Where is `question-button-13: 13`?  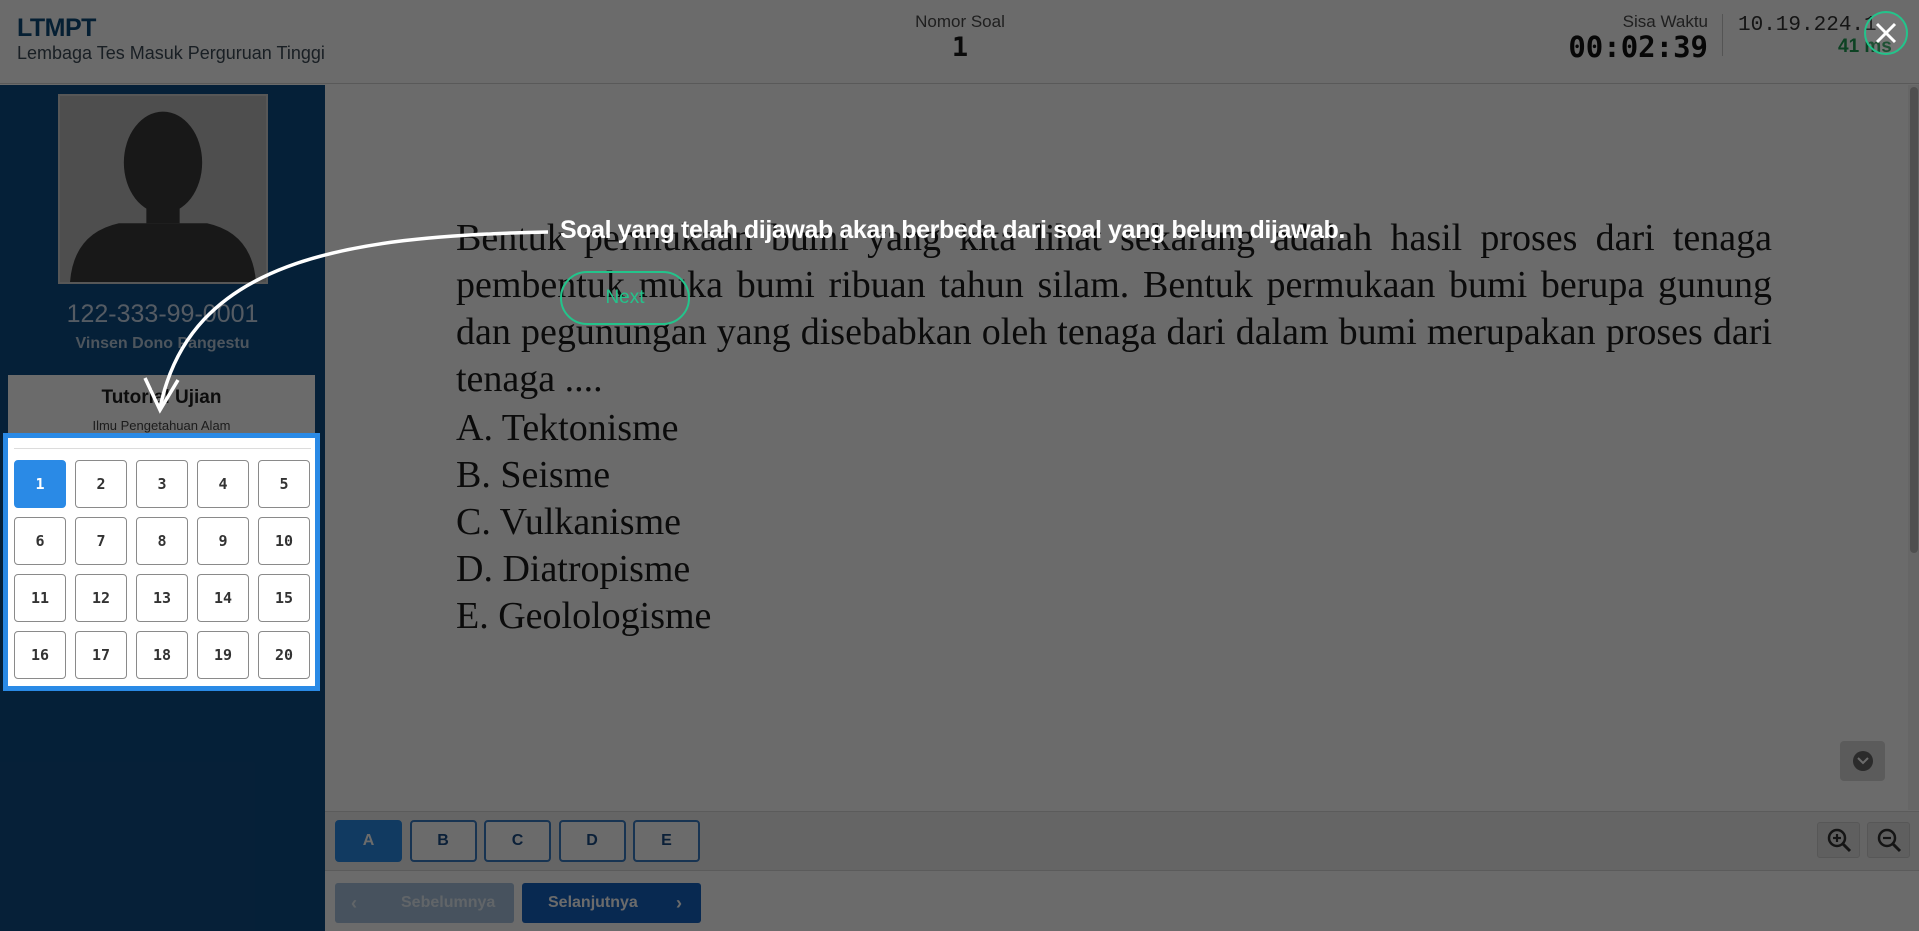 question-button-13: 13 is located at coordinates (162, 598).